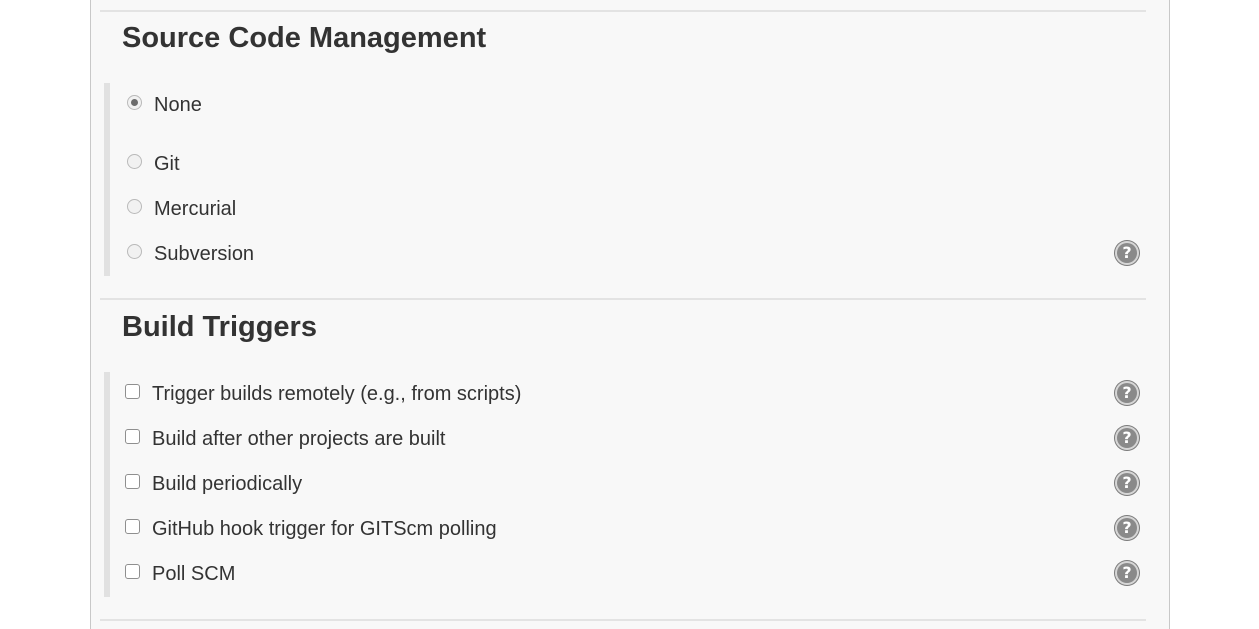 Image resolution: width=1259 pixels, height=629 pixels. What do you see at coordinates (132, 571) in the screenshot?
I see `checkbox-poll-scm` at bounding box center [132, 571].